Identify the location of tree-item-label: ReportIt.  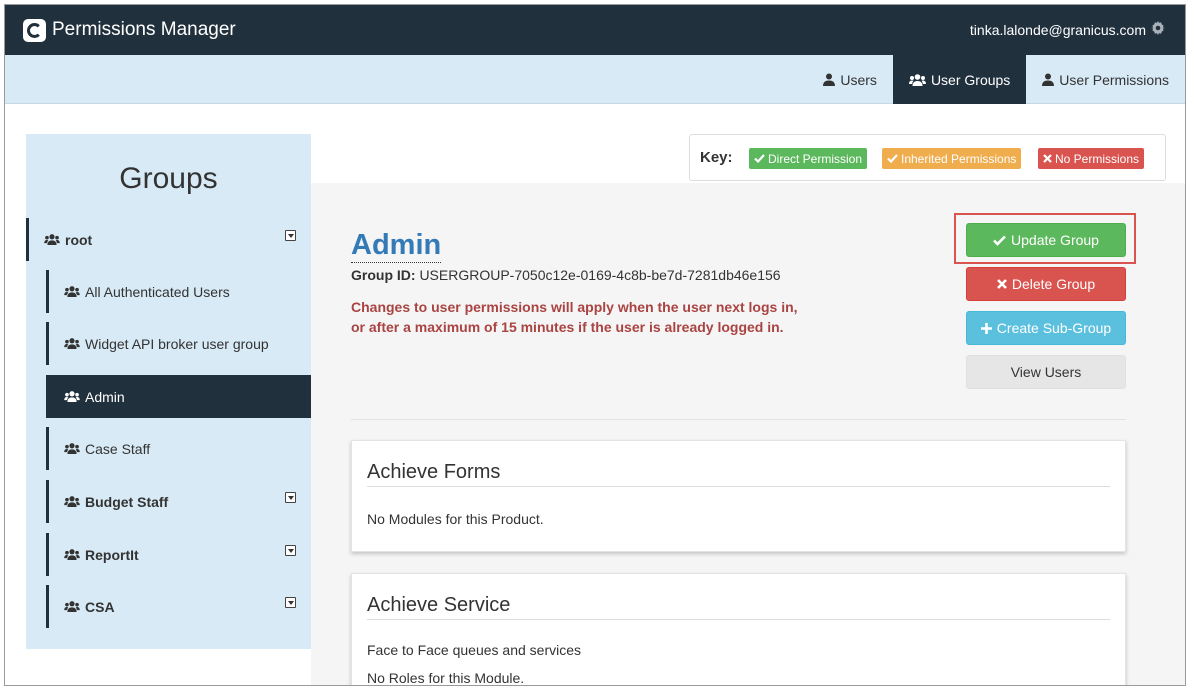
(112, 554).